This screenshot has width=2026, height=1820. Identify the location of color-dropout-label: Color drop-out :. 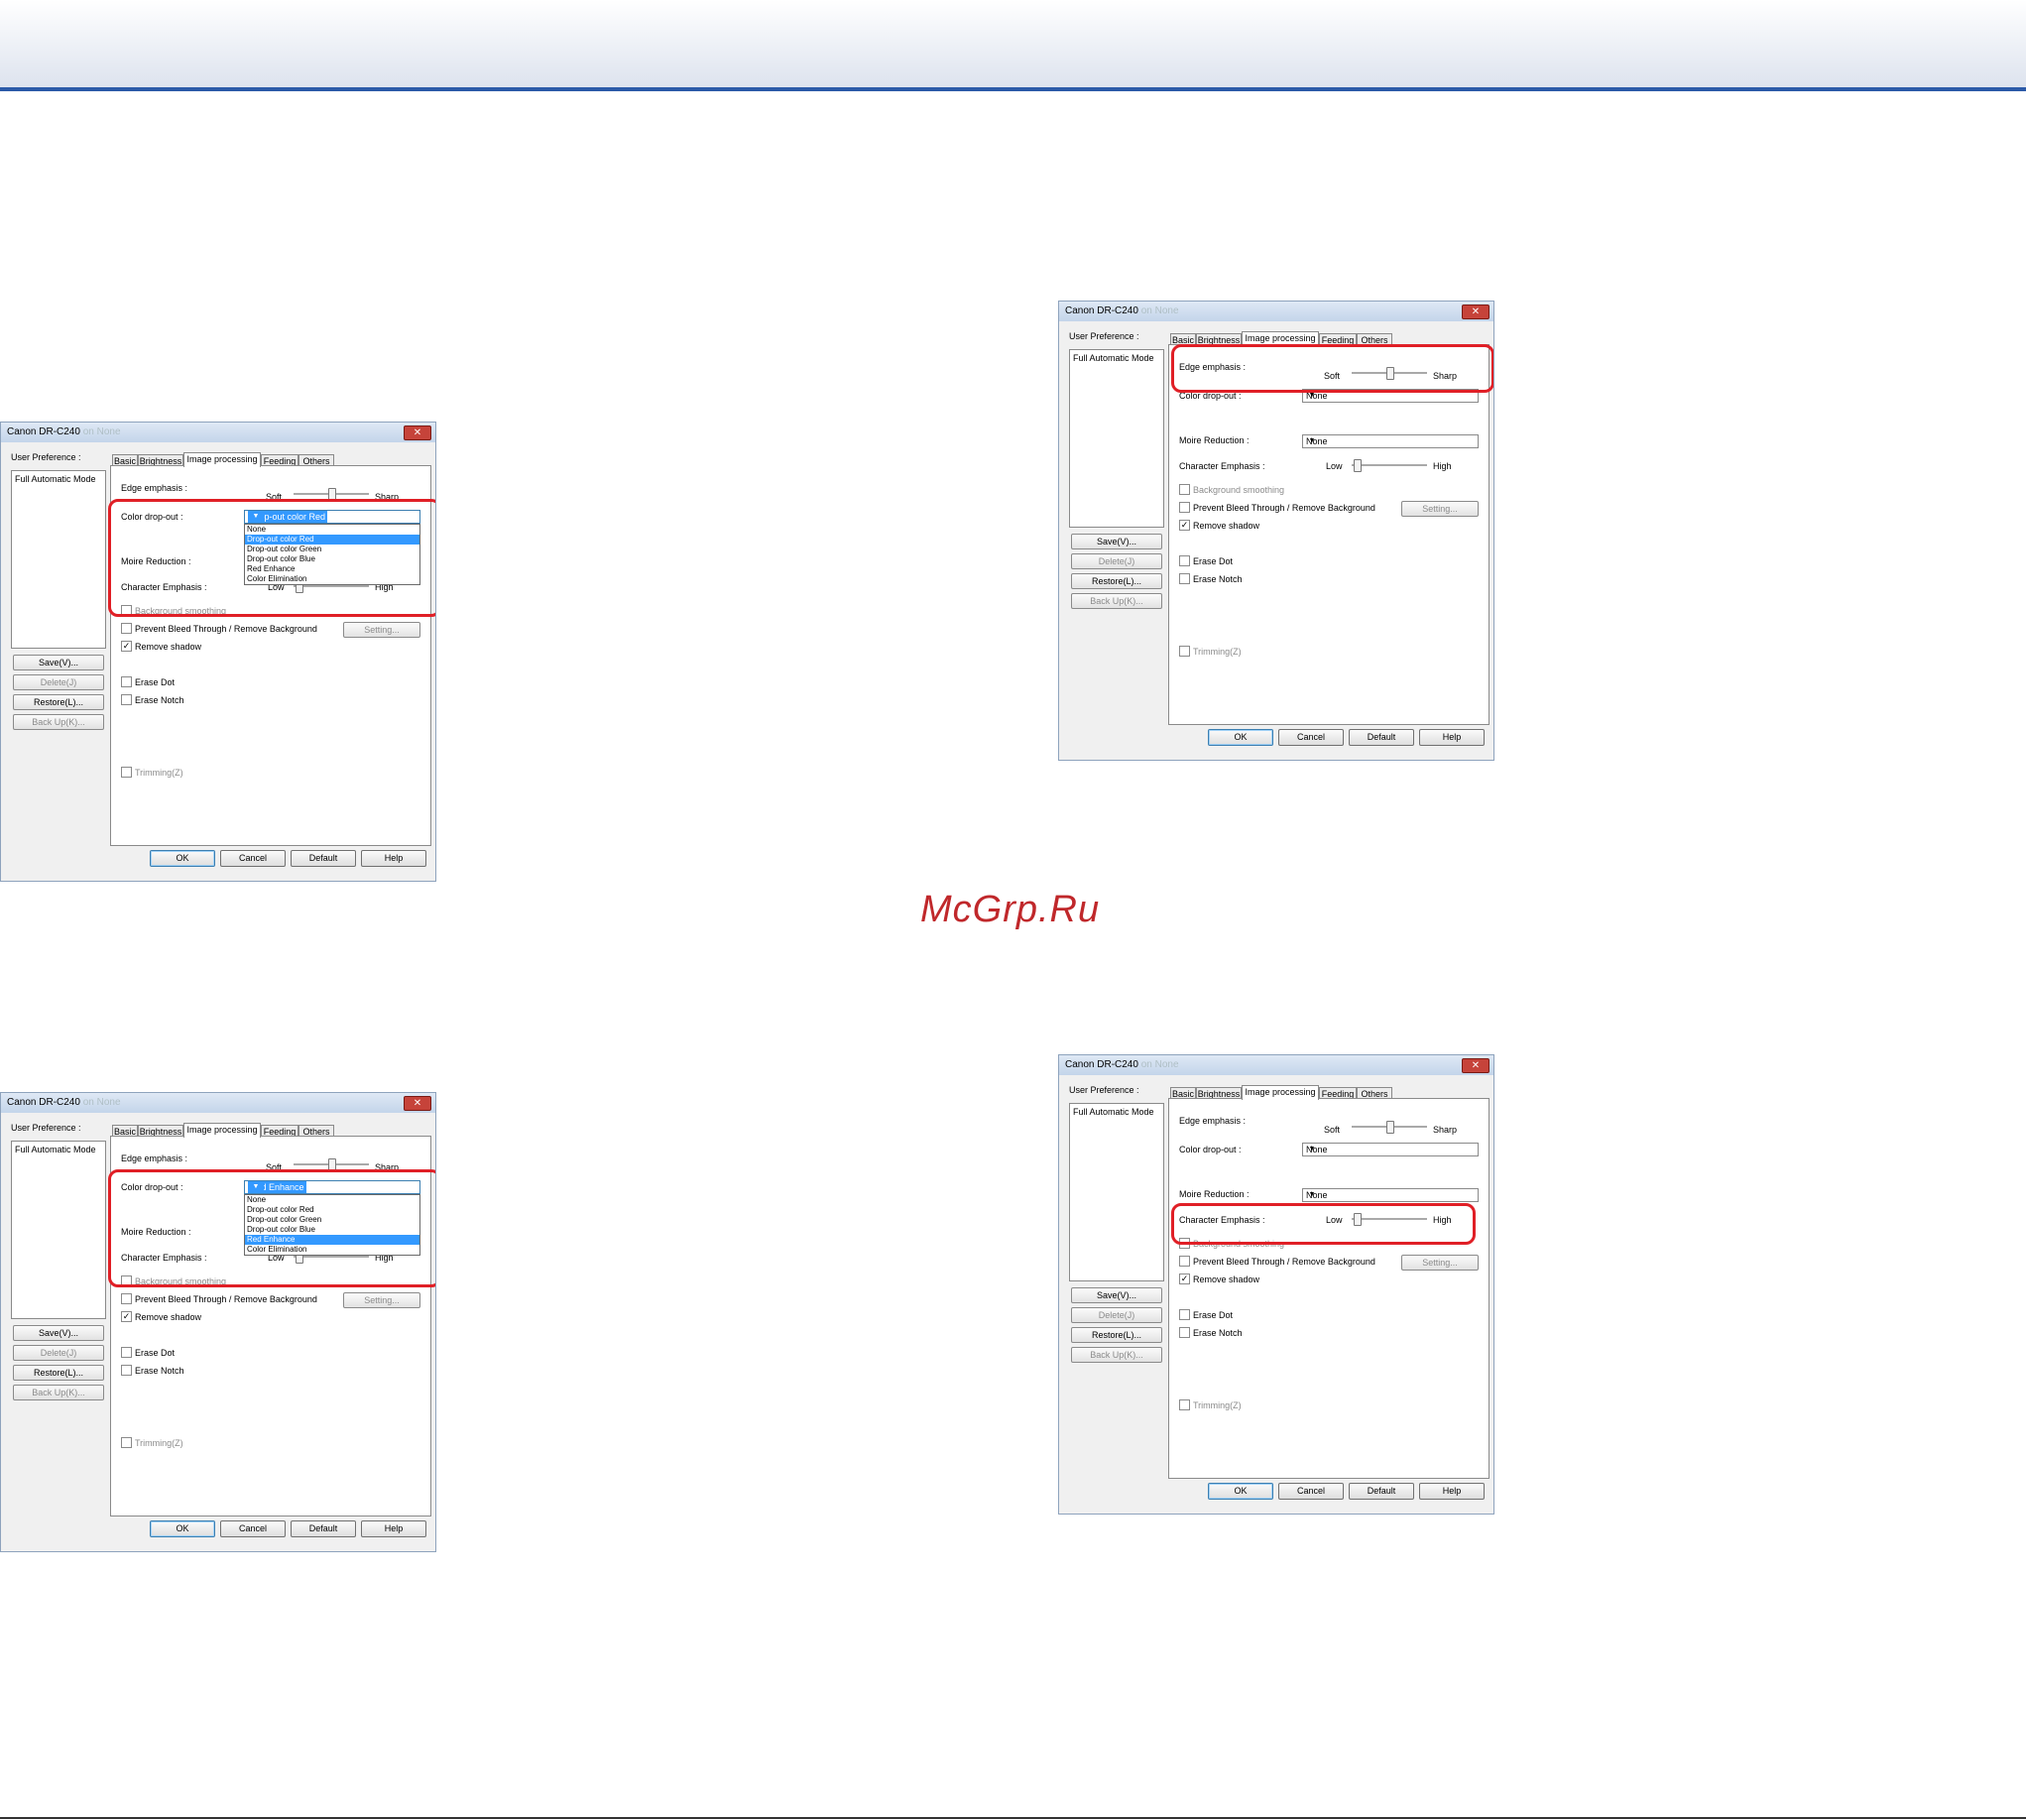
(1210, 1149).